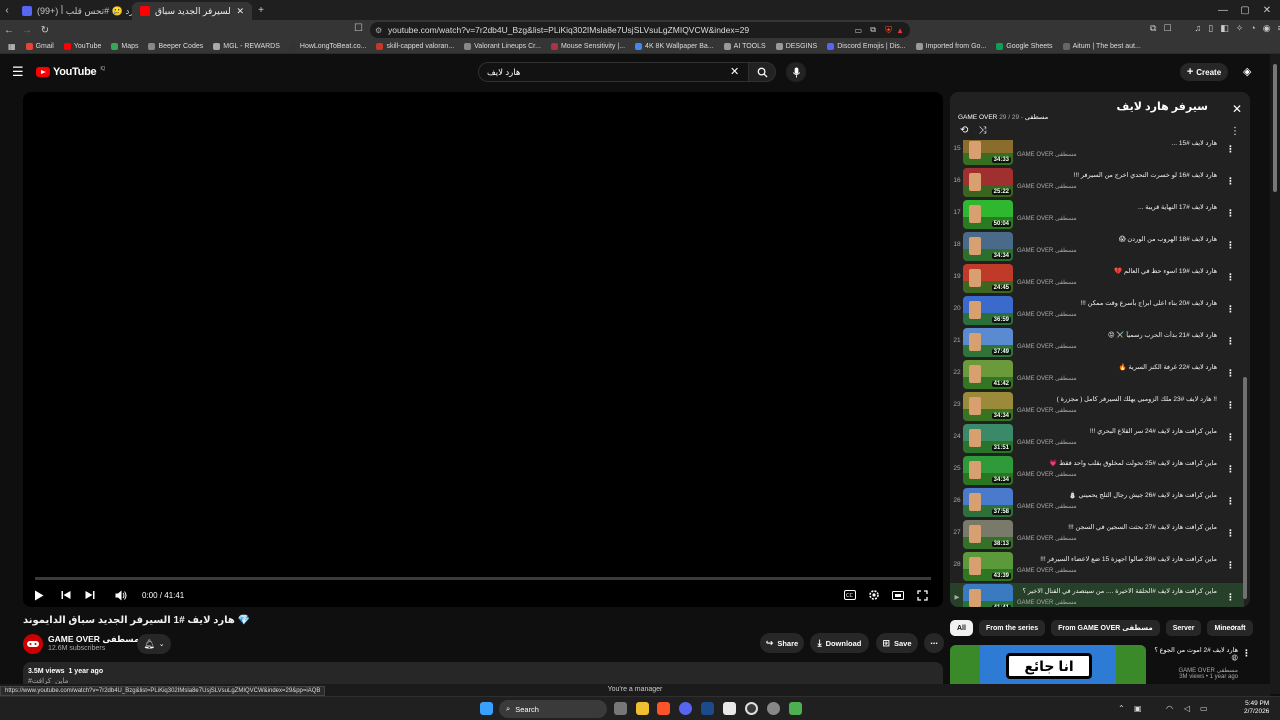 Image resolution: width=1280 pixels, height=720 pixels. What do you see at coordinates (1198, 28) in the screenshot?
I see `media-icon: ♫` at bounding box center [1198, 28].